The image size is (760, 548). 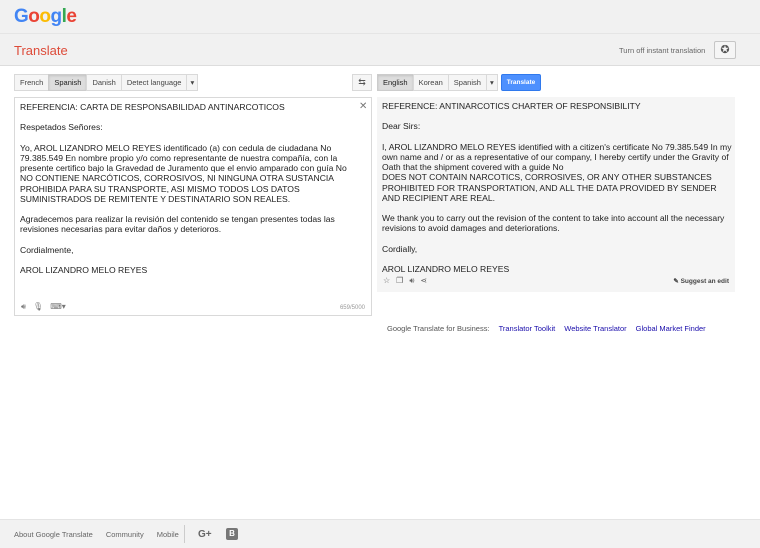 What do you see at coordinates (363, 106) in the screenshot?
I see `clear-icon: ✕` at bounding box center [363, 106].